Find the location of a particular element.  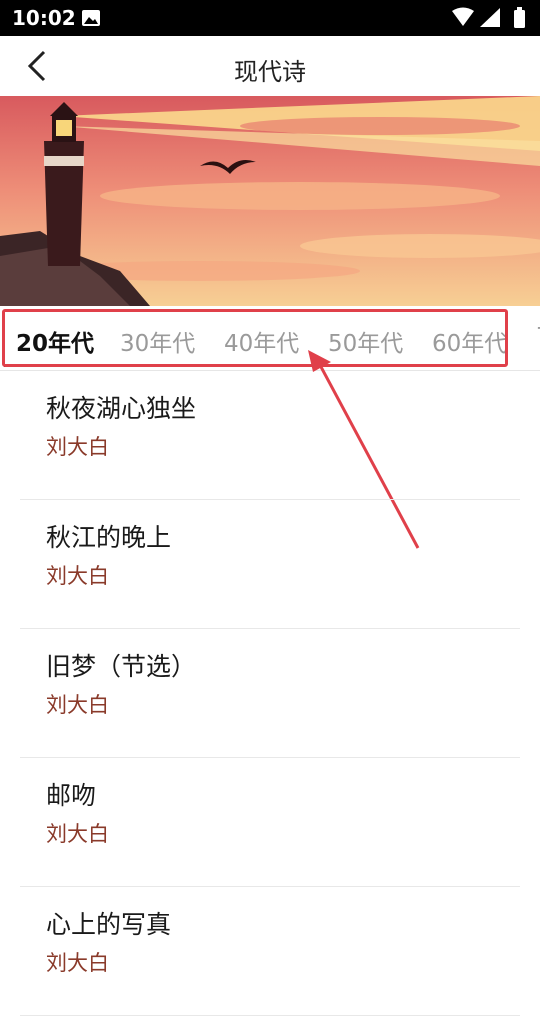

tab-60s: 60年代 is located at coordinates (469, 341).